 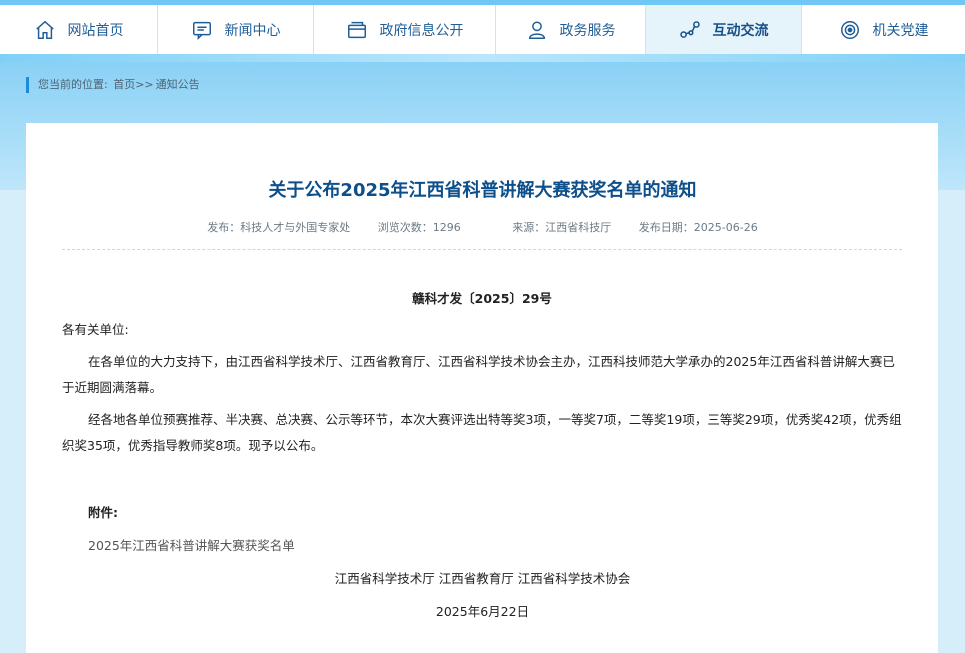 I want to click on signature: 江西省科学技术厅 江西省教育厅 江西省科学技术协会, so click(x=482, y=578).